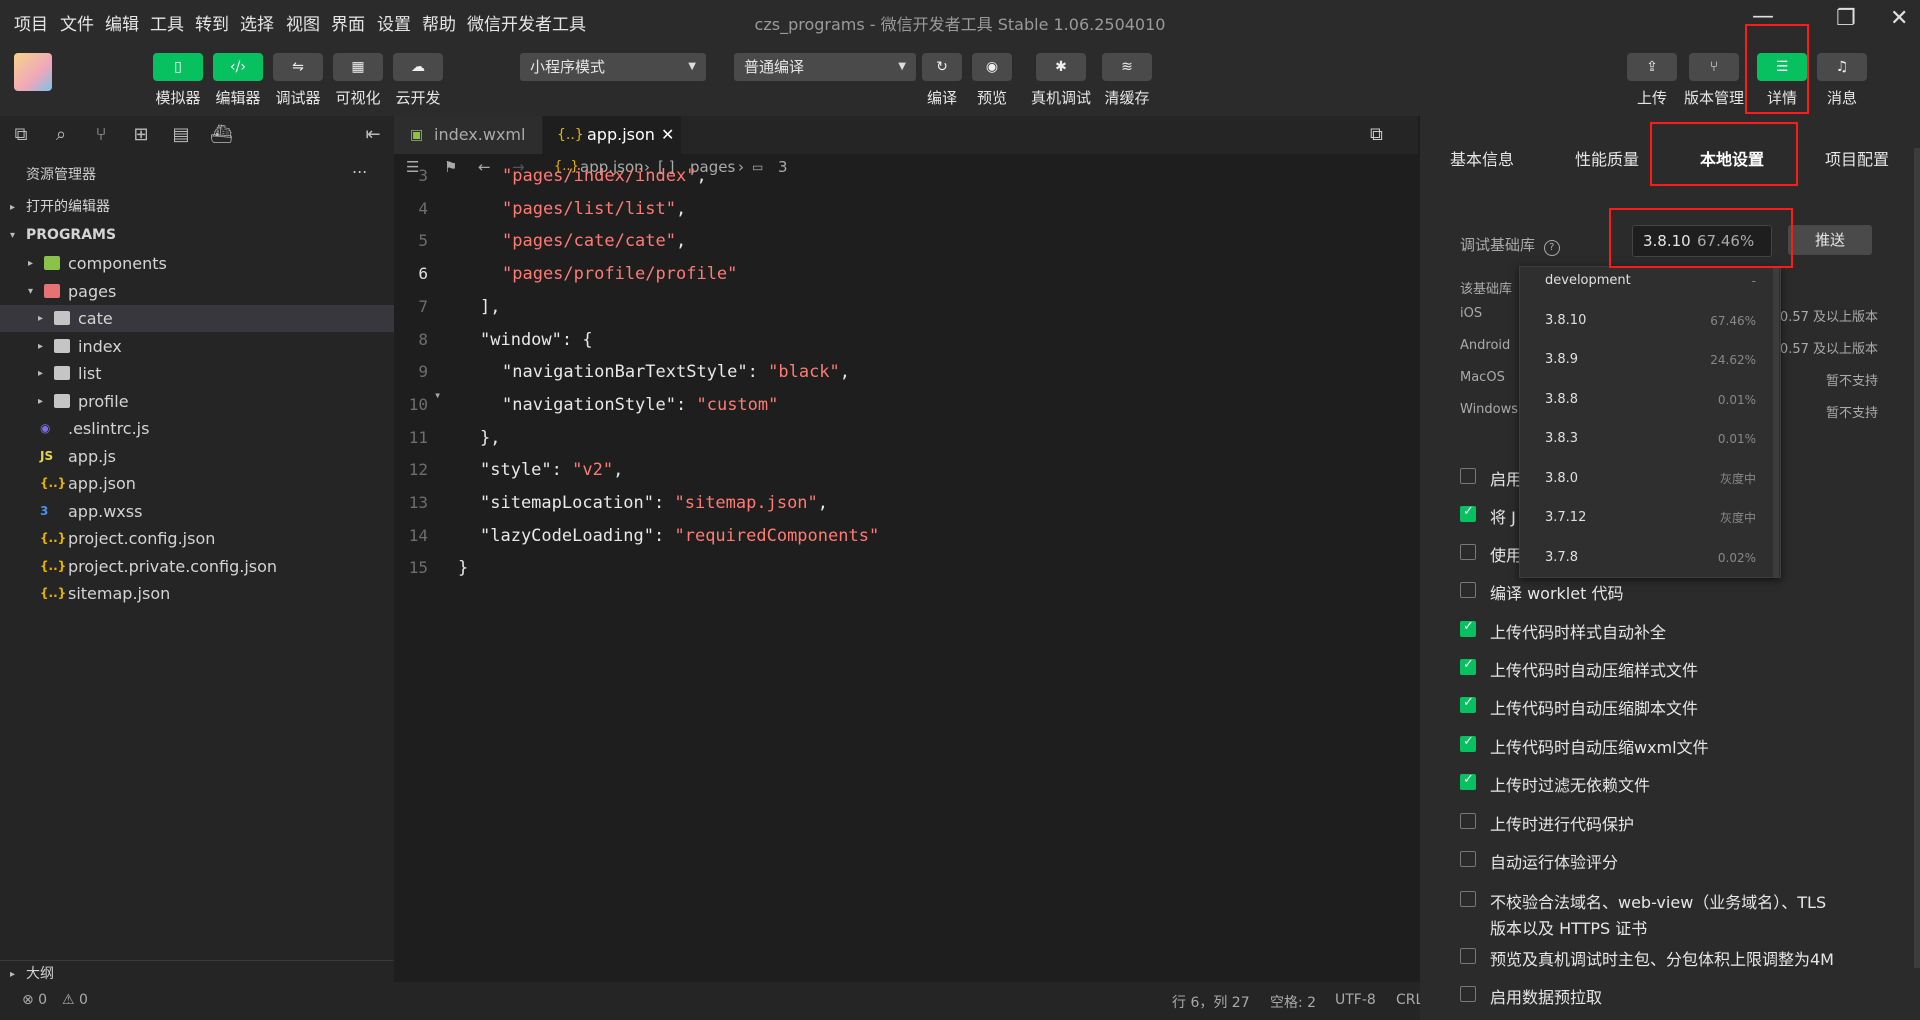  Describe the element at coordinates (825, 67) in the screenshot. I see `compile-select: 普通编译 ▼` at that location.